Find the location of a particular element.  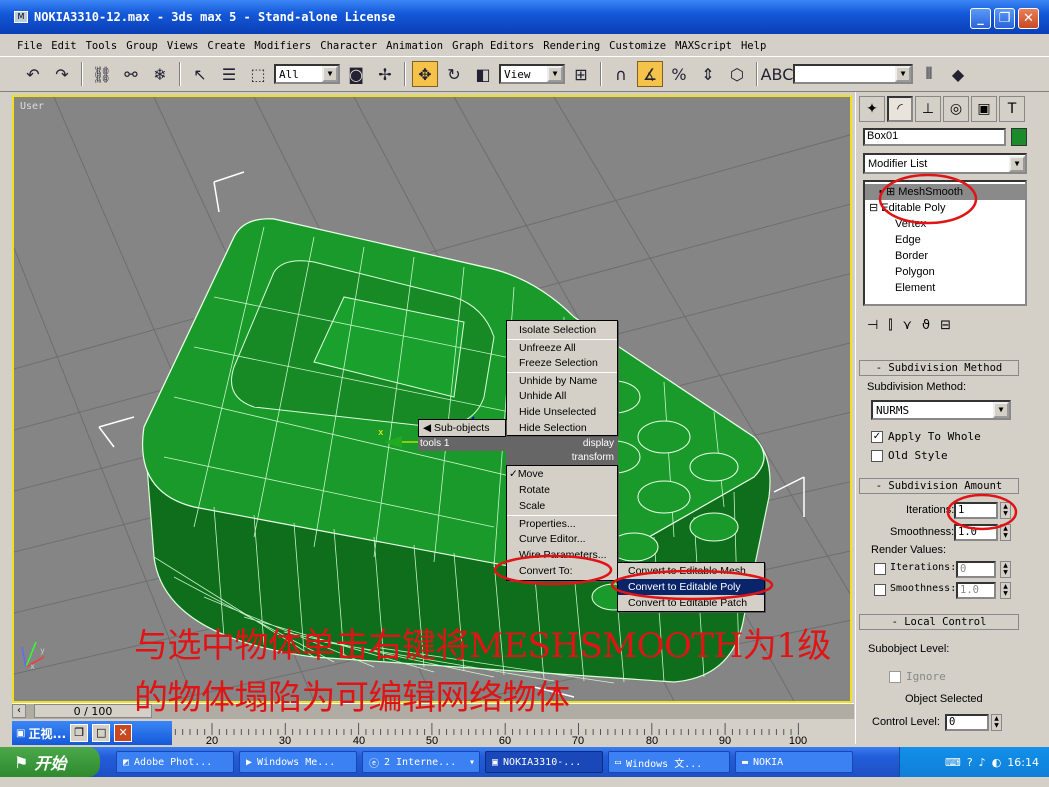

spinner-snap-icon: ⇕ is located at coordinates (708, 74).